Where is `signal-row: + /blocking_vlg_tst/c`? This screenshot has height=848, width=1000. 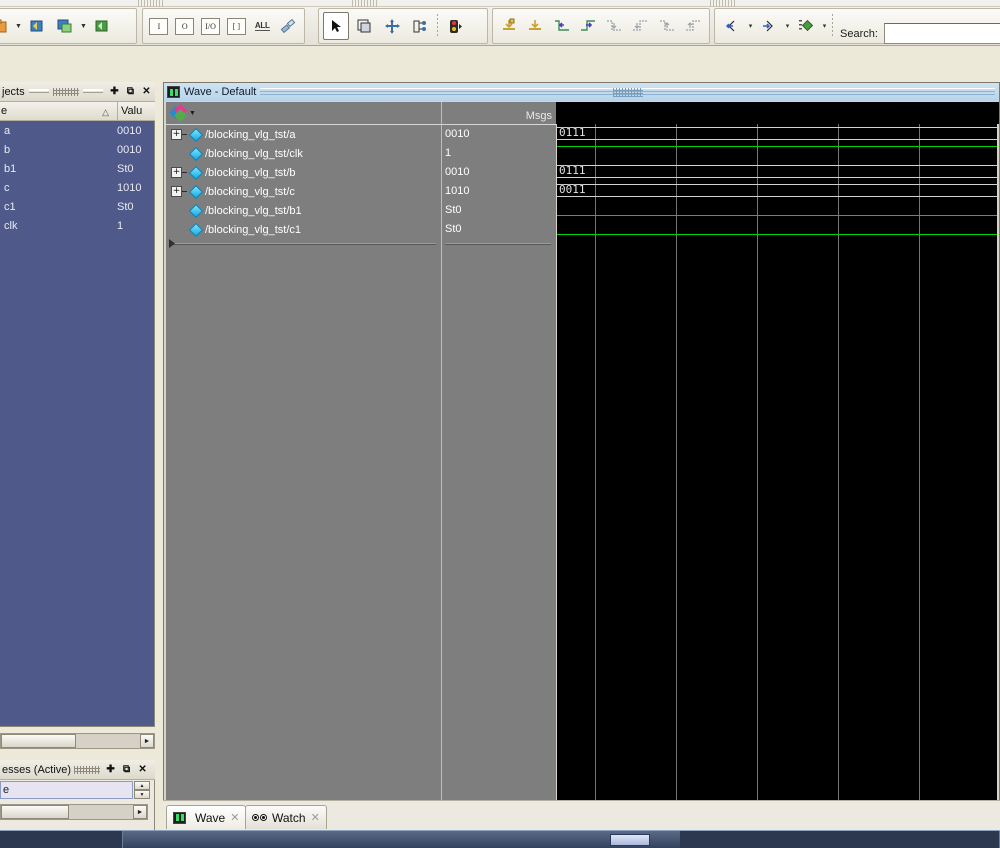
signal-row: + /blocking_vlg_tst/c is located at coordinates (303, 191).